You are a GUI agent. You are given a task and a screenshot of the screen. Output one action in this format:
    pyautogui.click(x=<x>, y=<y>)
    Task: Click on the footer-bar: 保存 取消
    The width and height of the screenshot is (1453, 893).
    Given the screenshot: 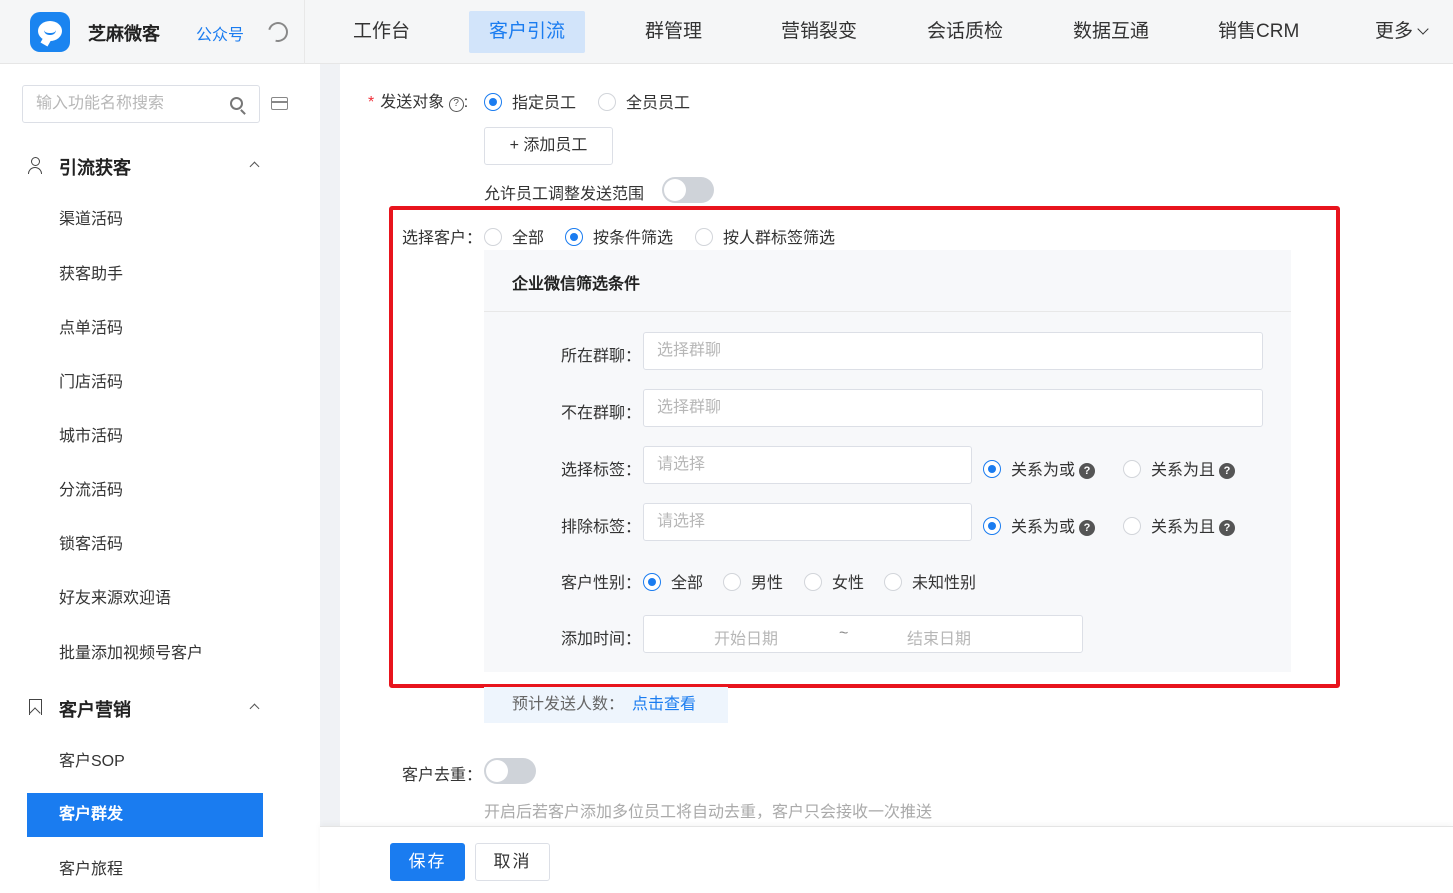 What is the action you would take?
    pyautogui.click(x=886, y=859)
    